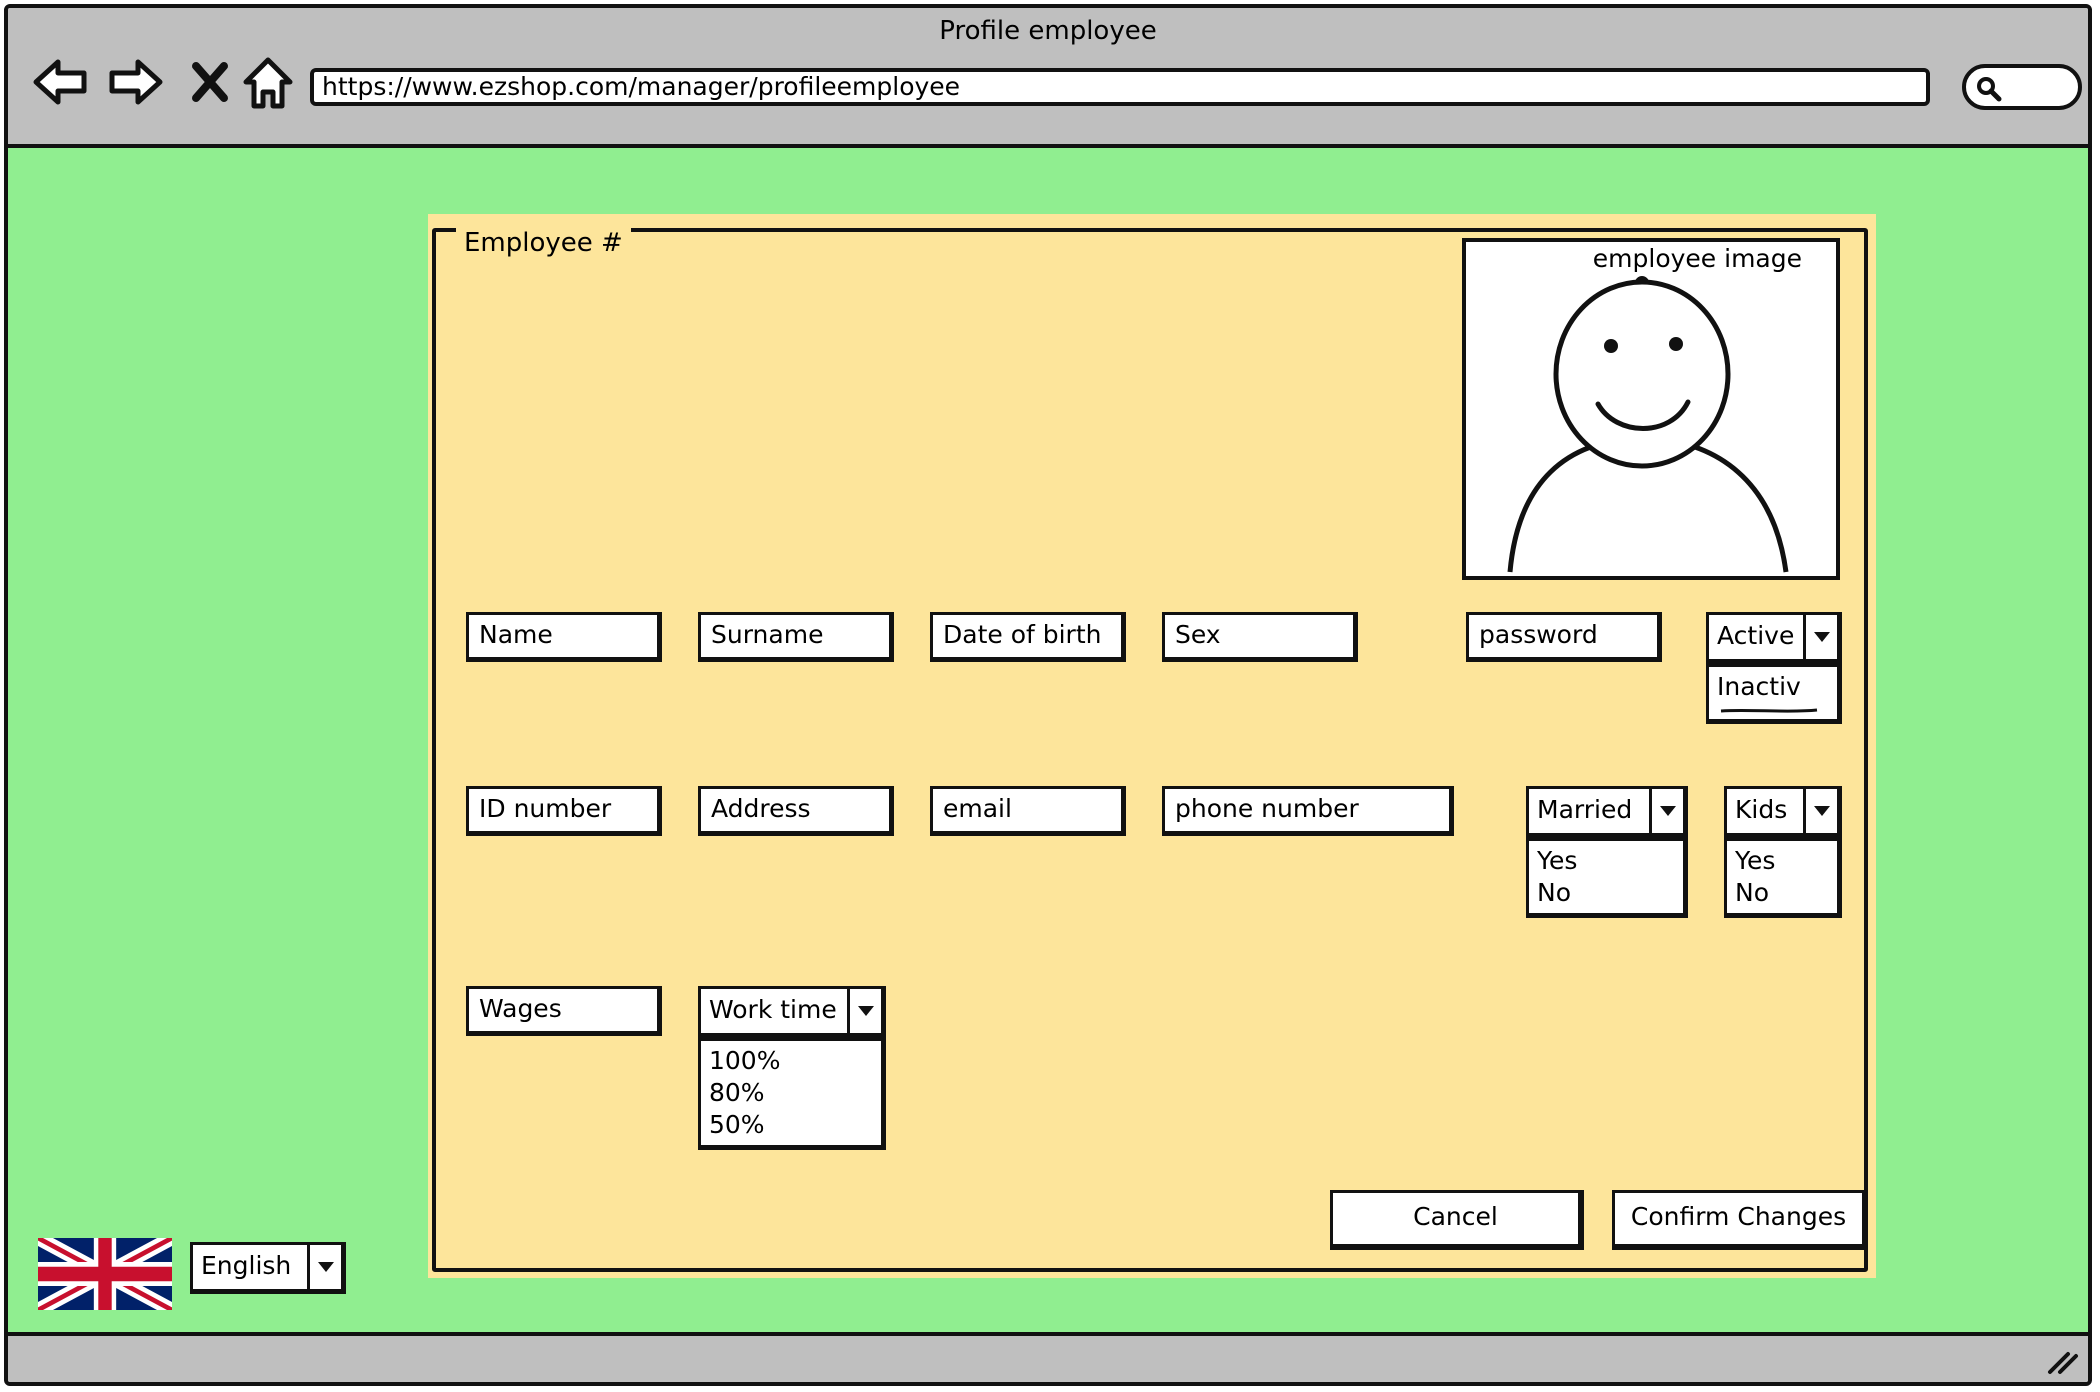 Image resolution: width=2100 pixels, height=1392 pixels. I want to click on married-option-yes: Yes, so click(1606, 861).